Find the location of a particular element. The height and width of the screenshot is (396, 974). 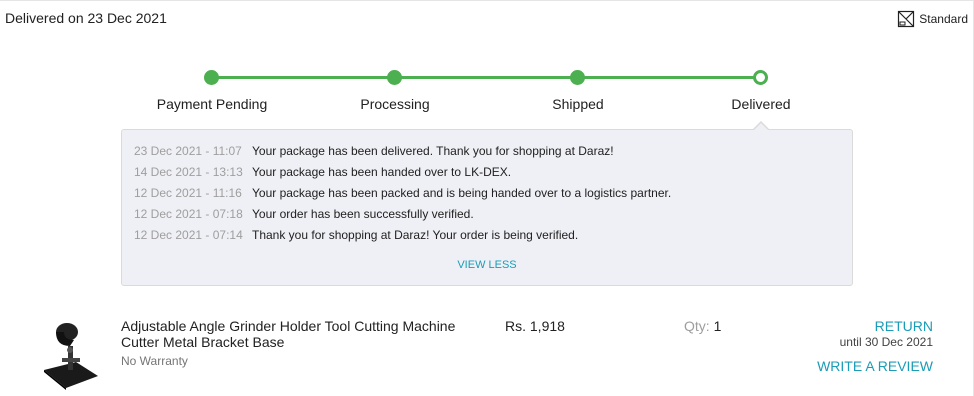

item-price: Rs. 1,918 is located at coordinates (535, 326).